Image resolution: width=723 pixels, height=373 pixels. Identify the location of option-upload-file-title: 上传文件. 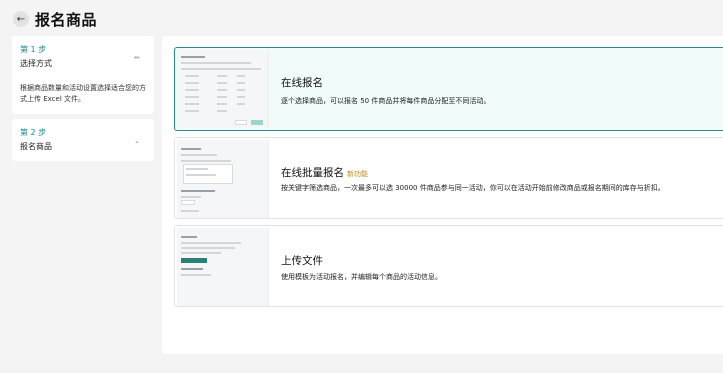
(302, 261).